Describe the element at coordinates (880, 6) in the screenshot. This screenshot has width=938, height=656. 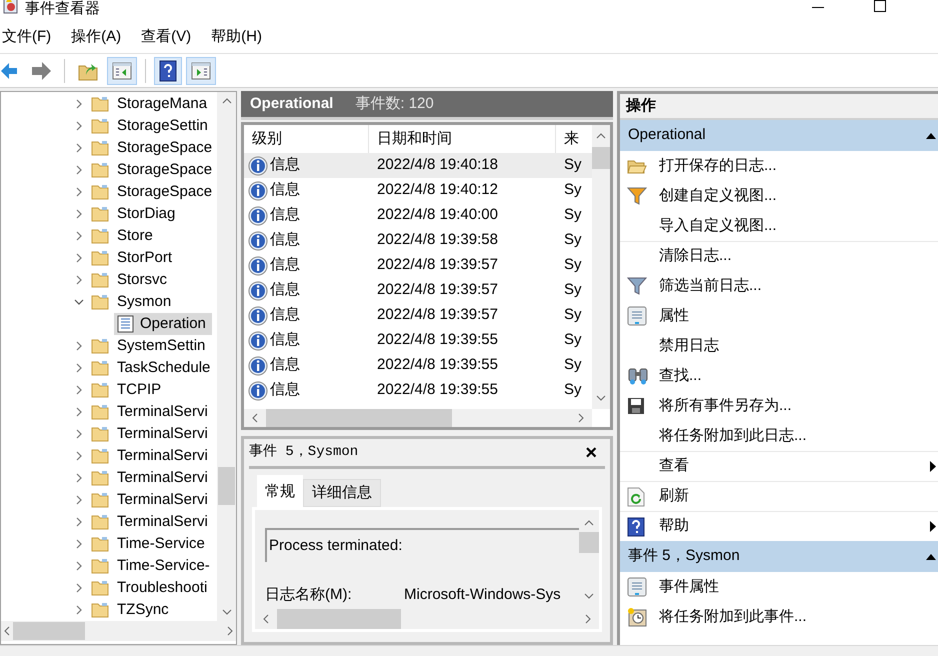
I see `maximize-icon` at that location.